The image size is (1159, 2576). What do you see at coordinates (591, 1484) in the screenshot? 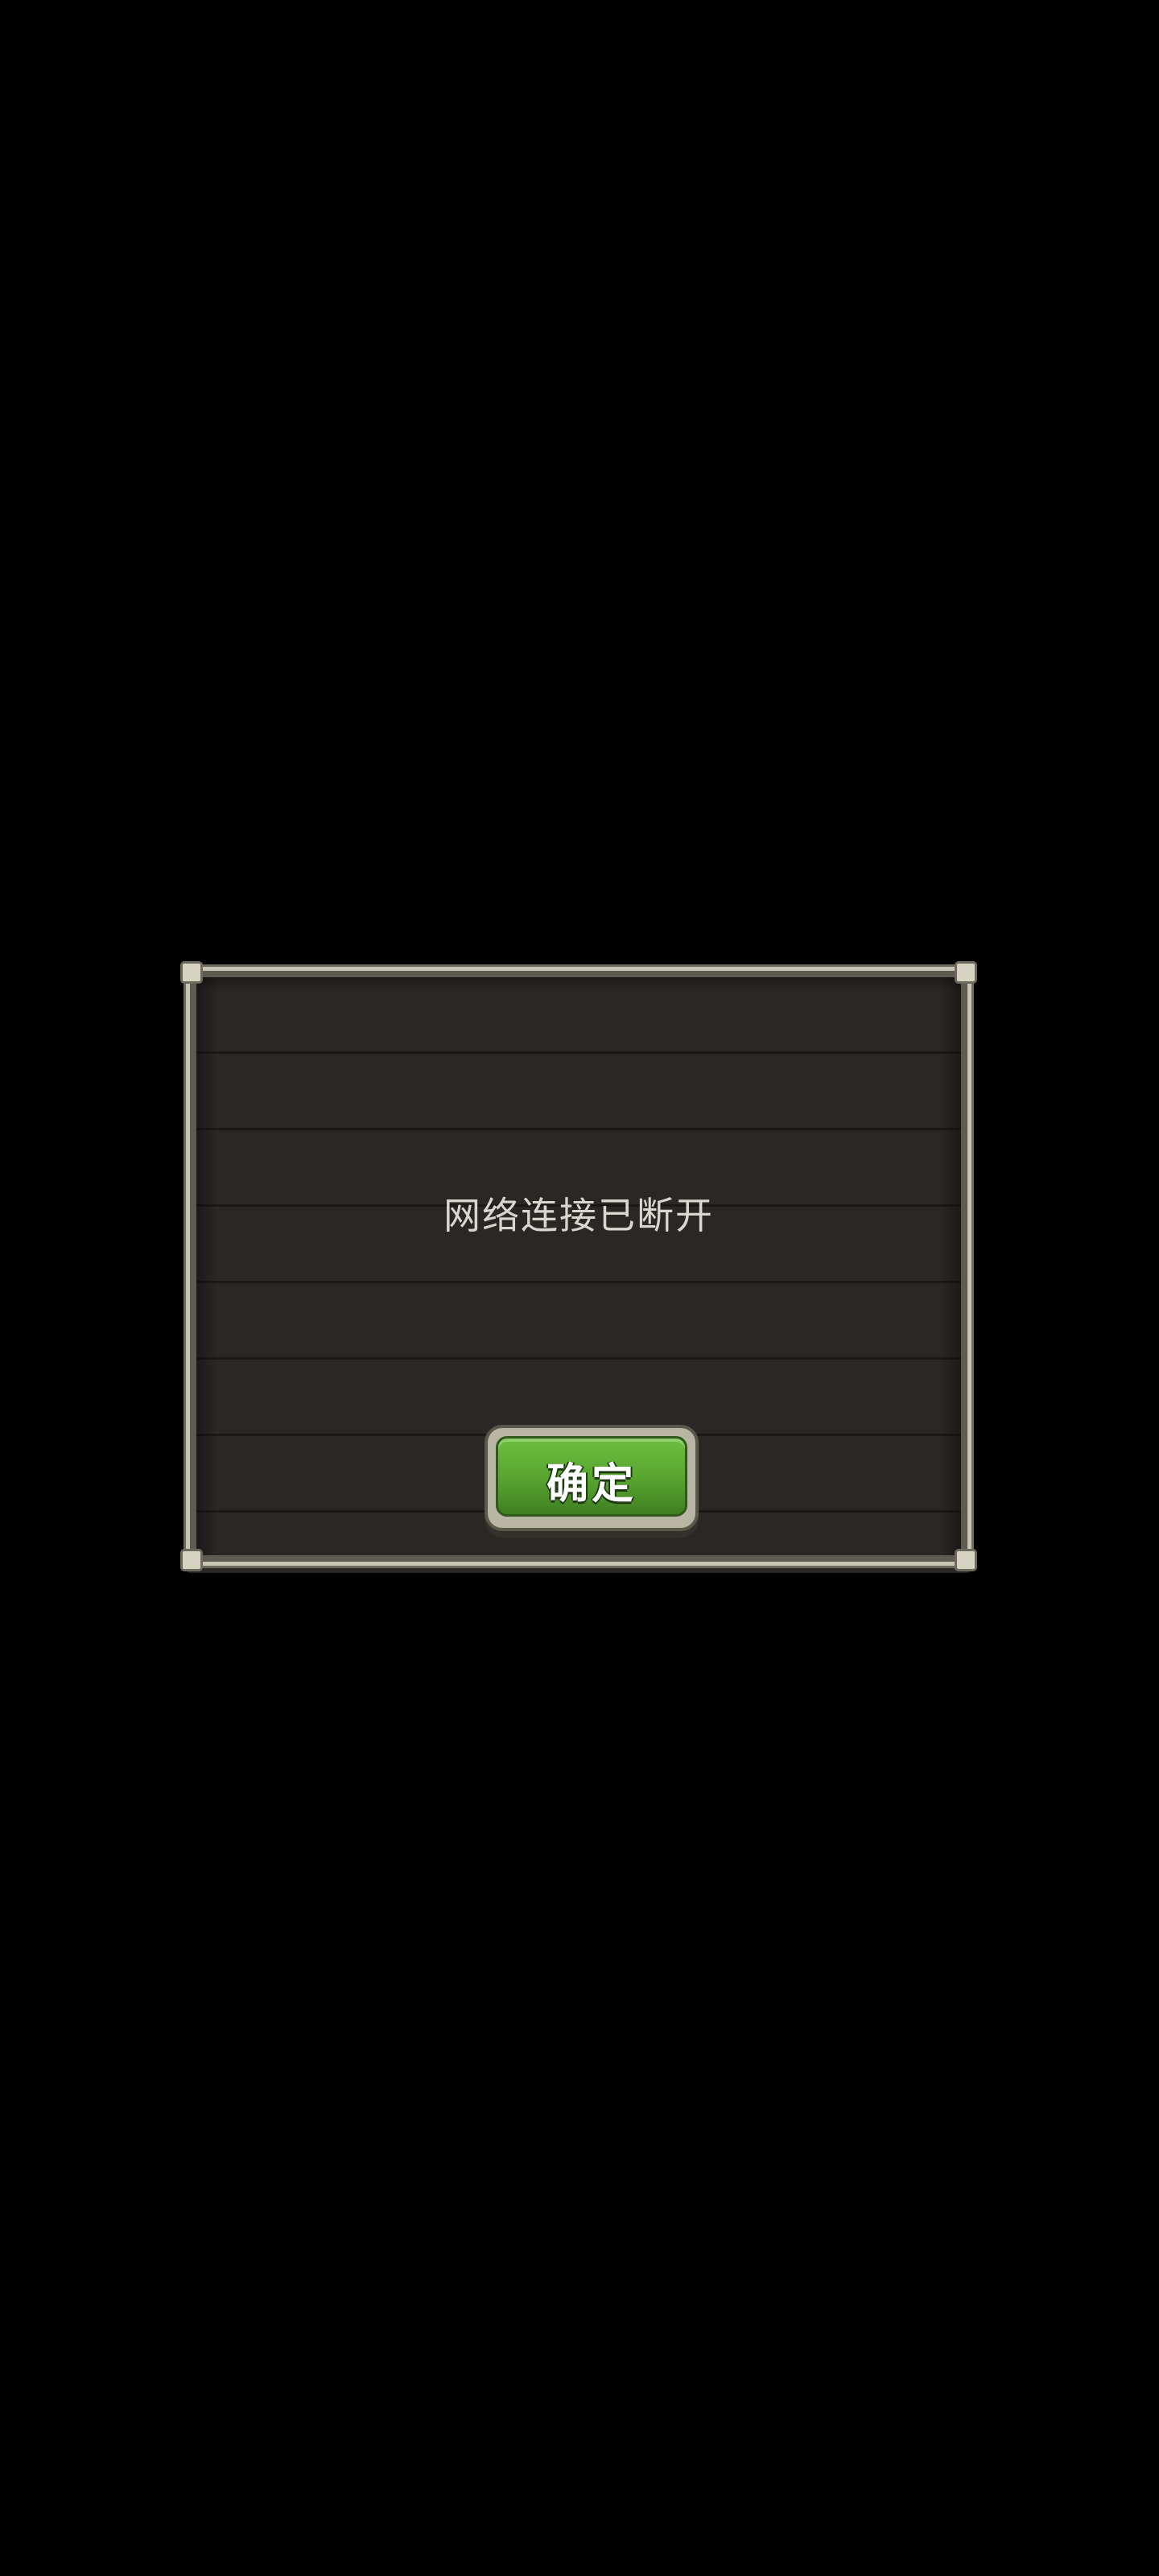
I see `confirm-button-label: 确定` at bounding box center [591, 1484].